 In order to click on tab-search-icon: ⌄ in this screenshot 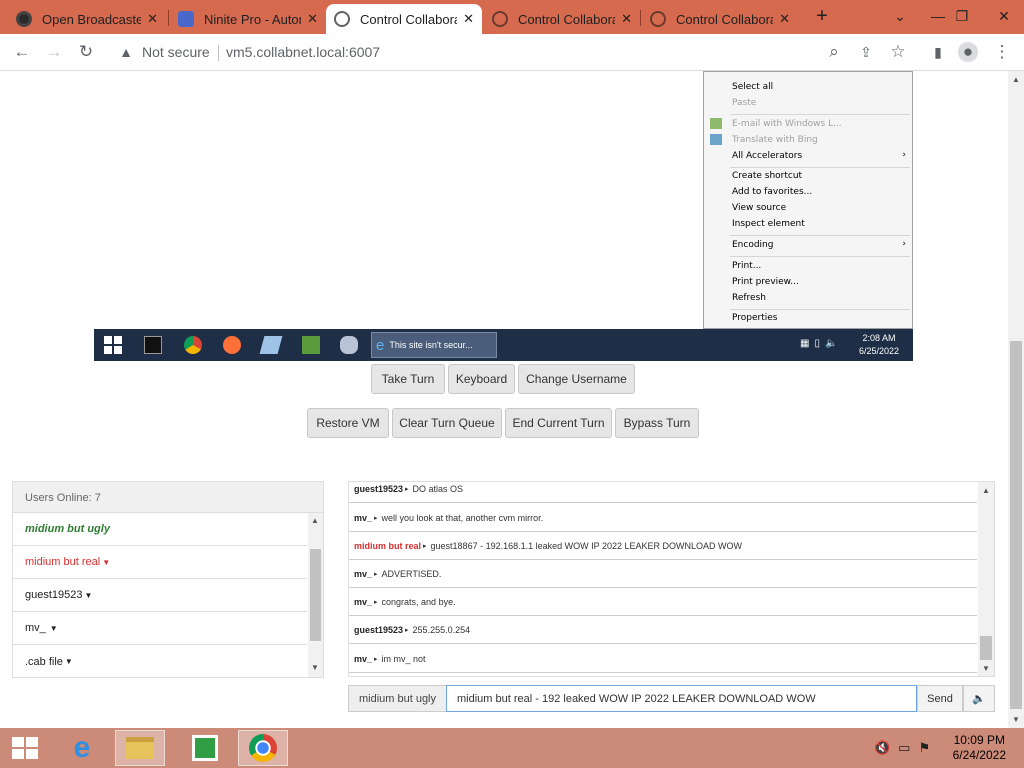, I will do `click(900, 16)`.